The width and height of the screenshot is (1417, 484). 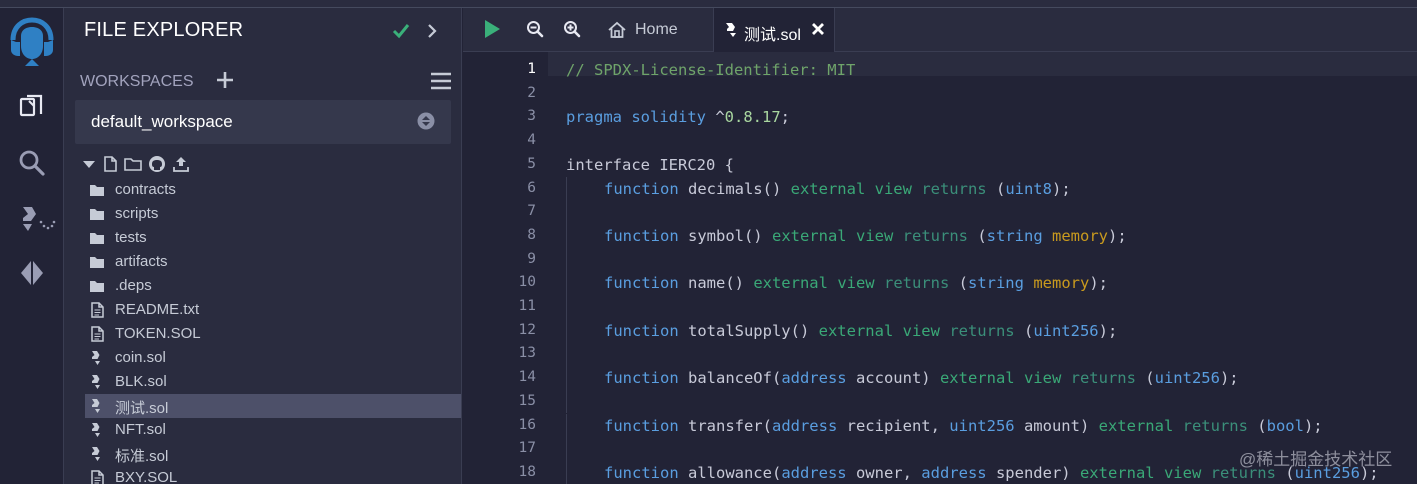 What do you see at coordinates (146, 476) in the screenshot?
I see `file-item-label: BXY.SOL` at bounding box center [146, 476].